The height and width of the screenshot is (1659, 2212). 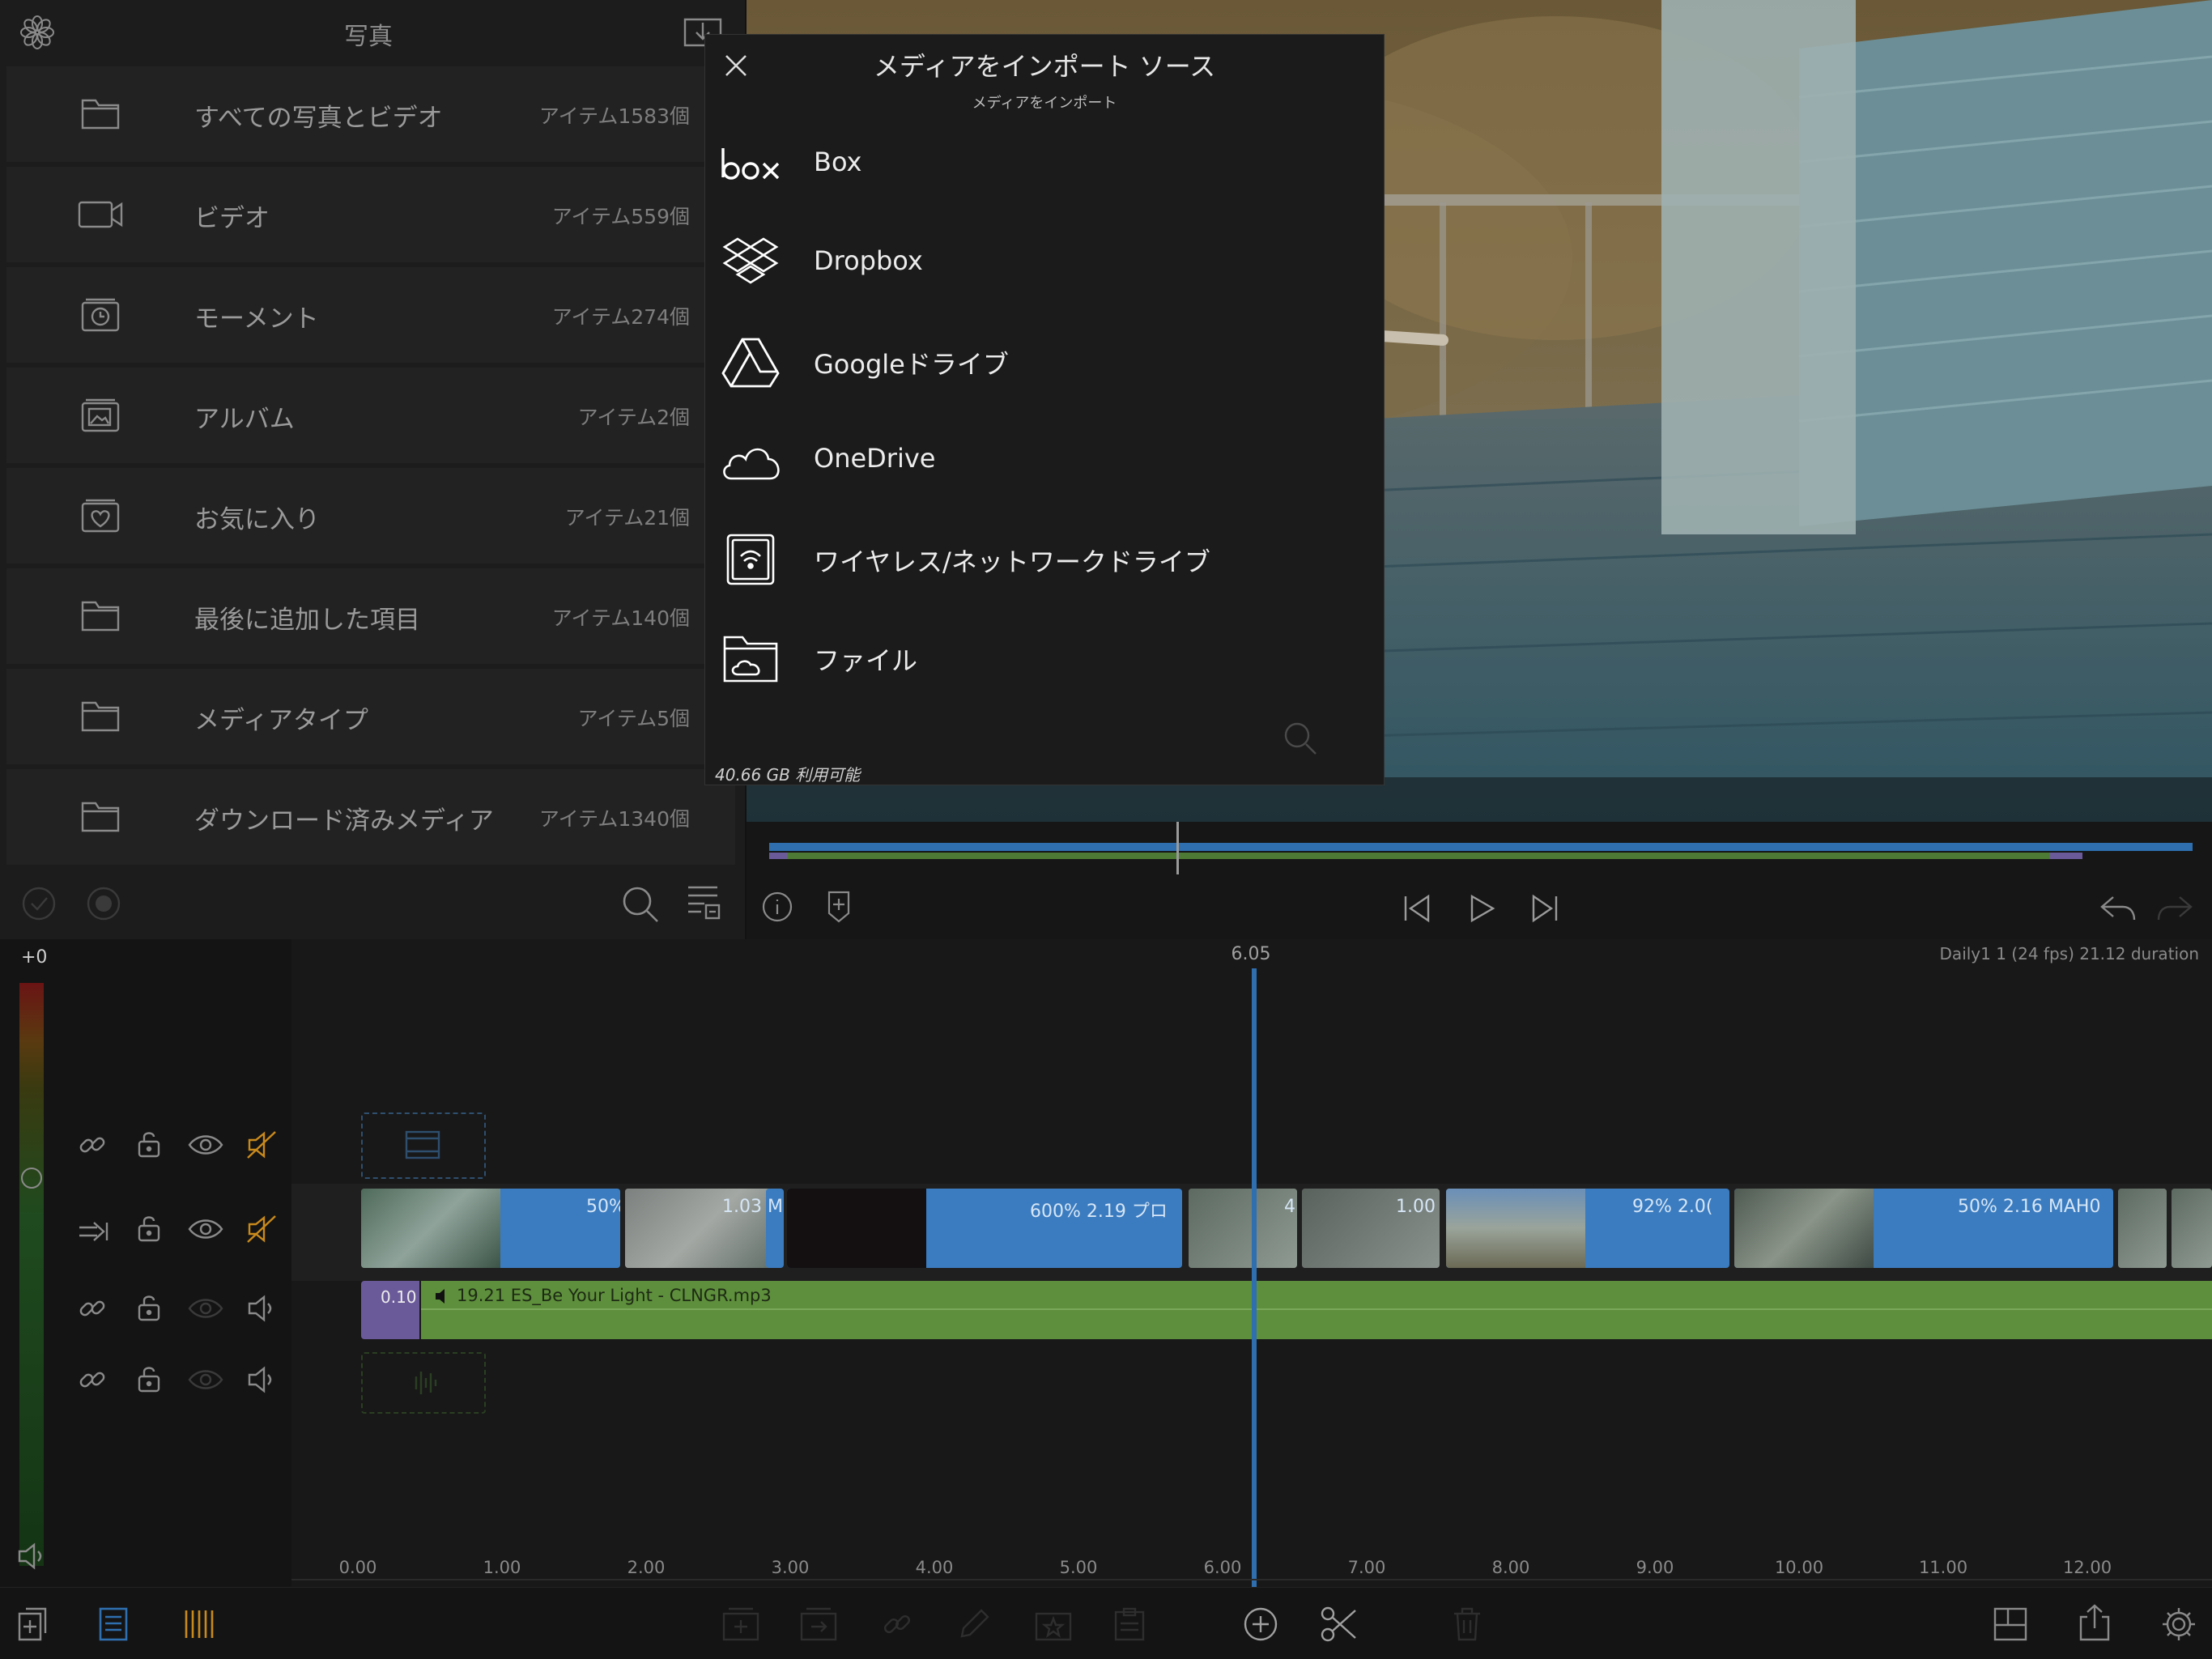 I want to click on scrubber-audio-track, so click(x=1419, y=856).